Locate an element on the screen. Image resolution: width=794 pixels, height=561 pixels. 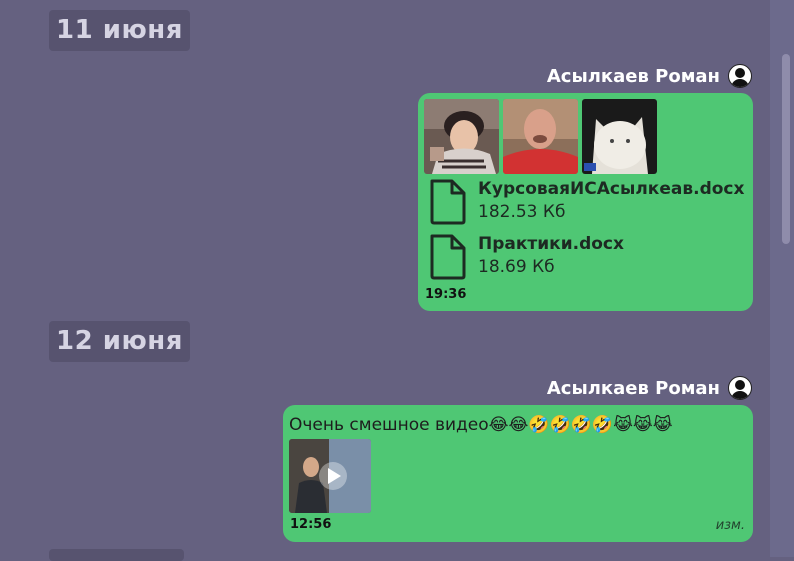
file-size: 18.69 Кб is located at coordinates (516, 267).